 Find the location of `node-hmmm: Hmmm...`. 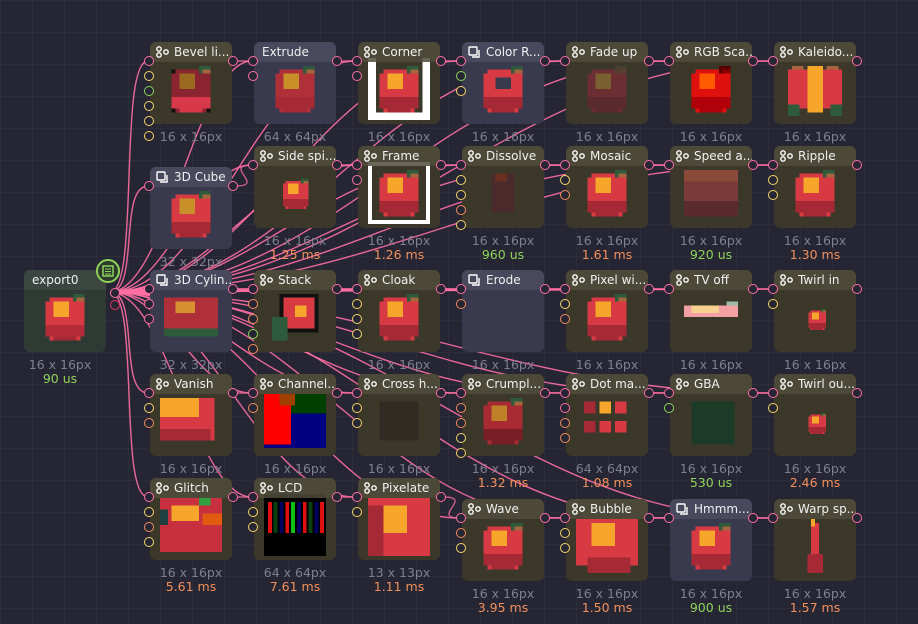

node-hmmm: Hmmm... is located at coordinates (711, 540).